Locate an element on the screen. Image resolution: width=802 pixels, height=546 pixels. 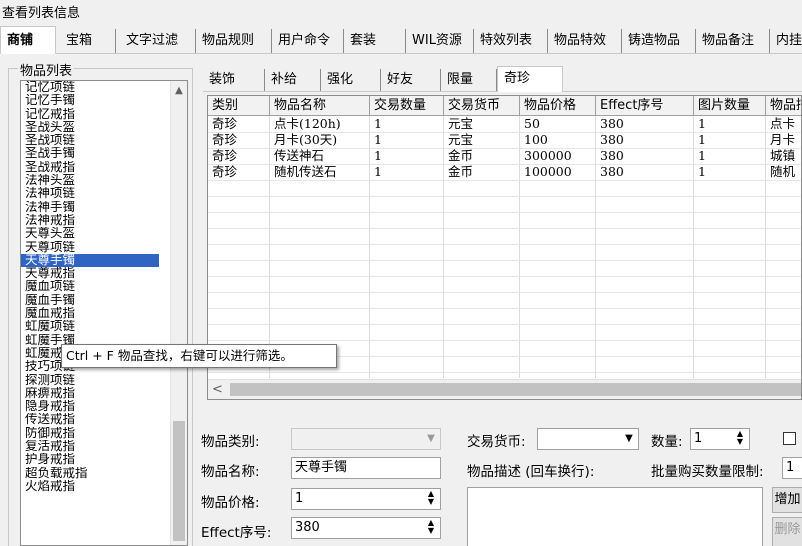
grid-horizontal-scrollbar: < is located at coordinates (504, 389).